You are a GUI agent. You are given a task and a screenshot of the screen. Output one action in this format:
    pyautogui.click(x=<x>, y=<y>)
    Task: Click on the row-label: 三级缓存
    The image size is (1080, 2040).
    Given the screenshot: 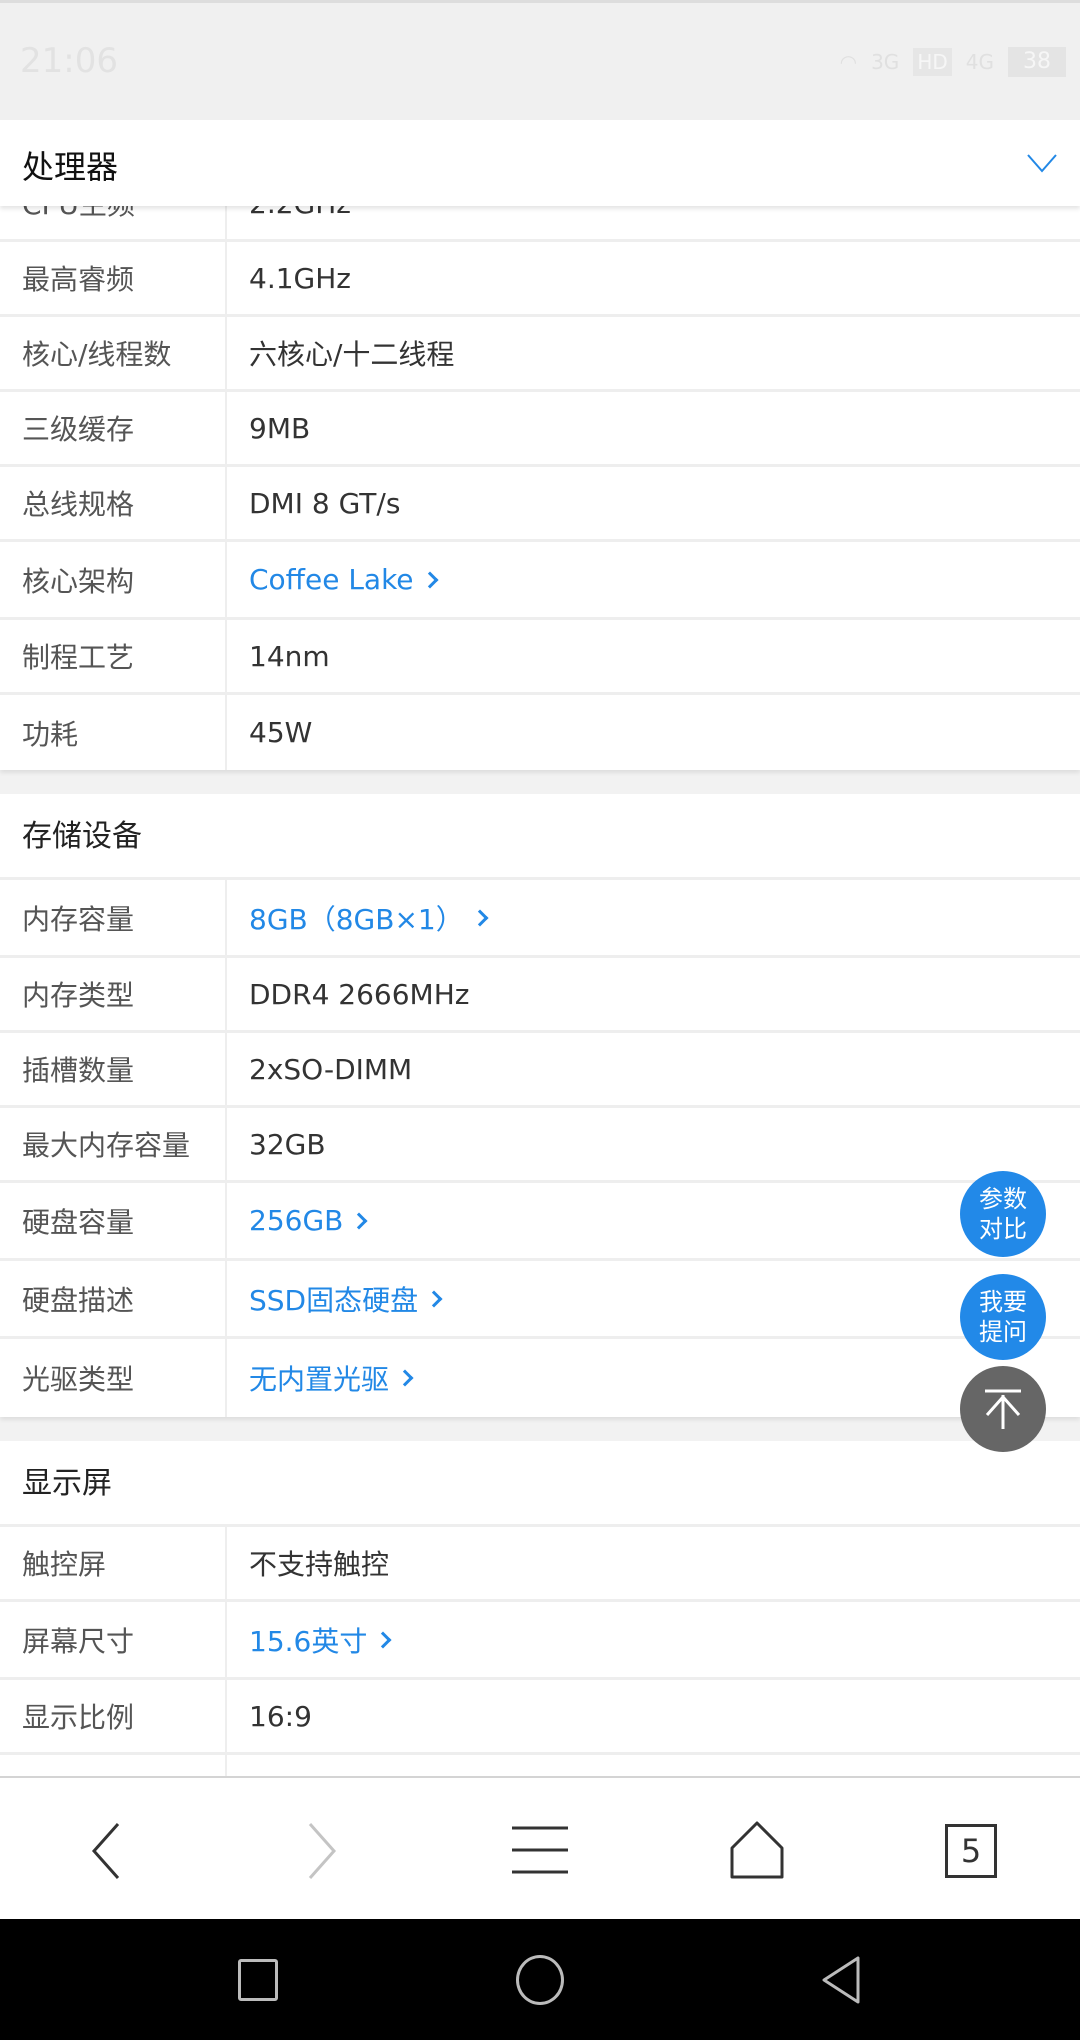 What is the action you would take?
    pyautogui.click(x=113, y=428)
    